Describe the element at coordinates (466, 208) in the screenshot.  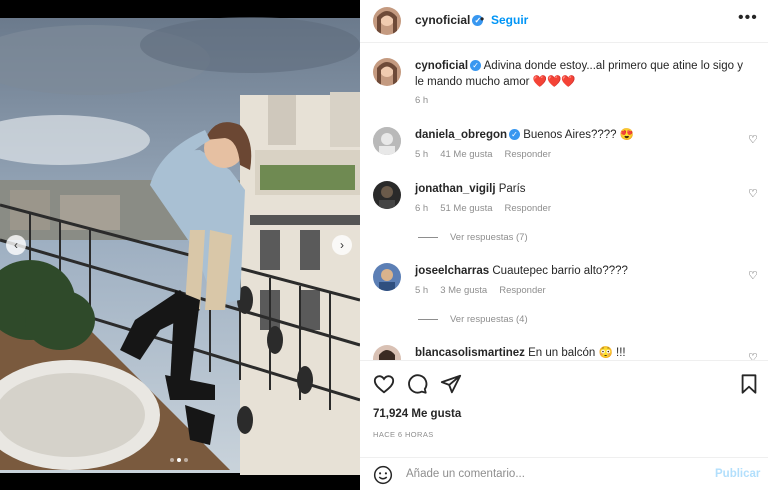
I see `comment-likes: 51 Me gusta` at that location.